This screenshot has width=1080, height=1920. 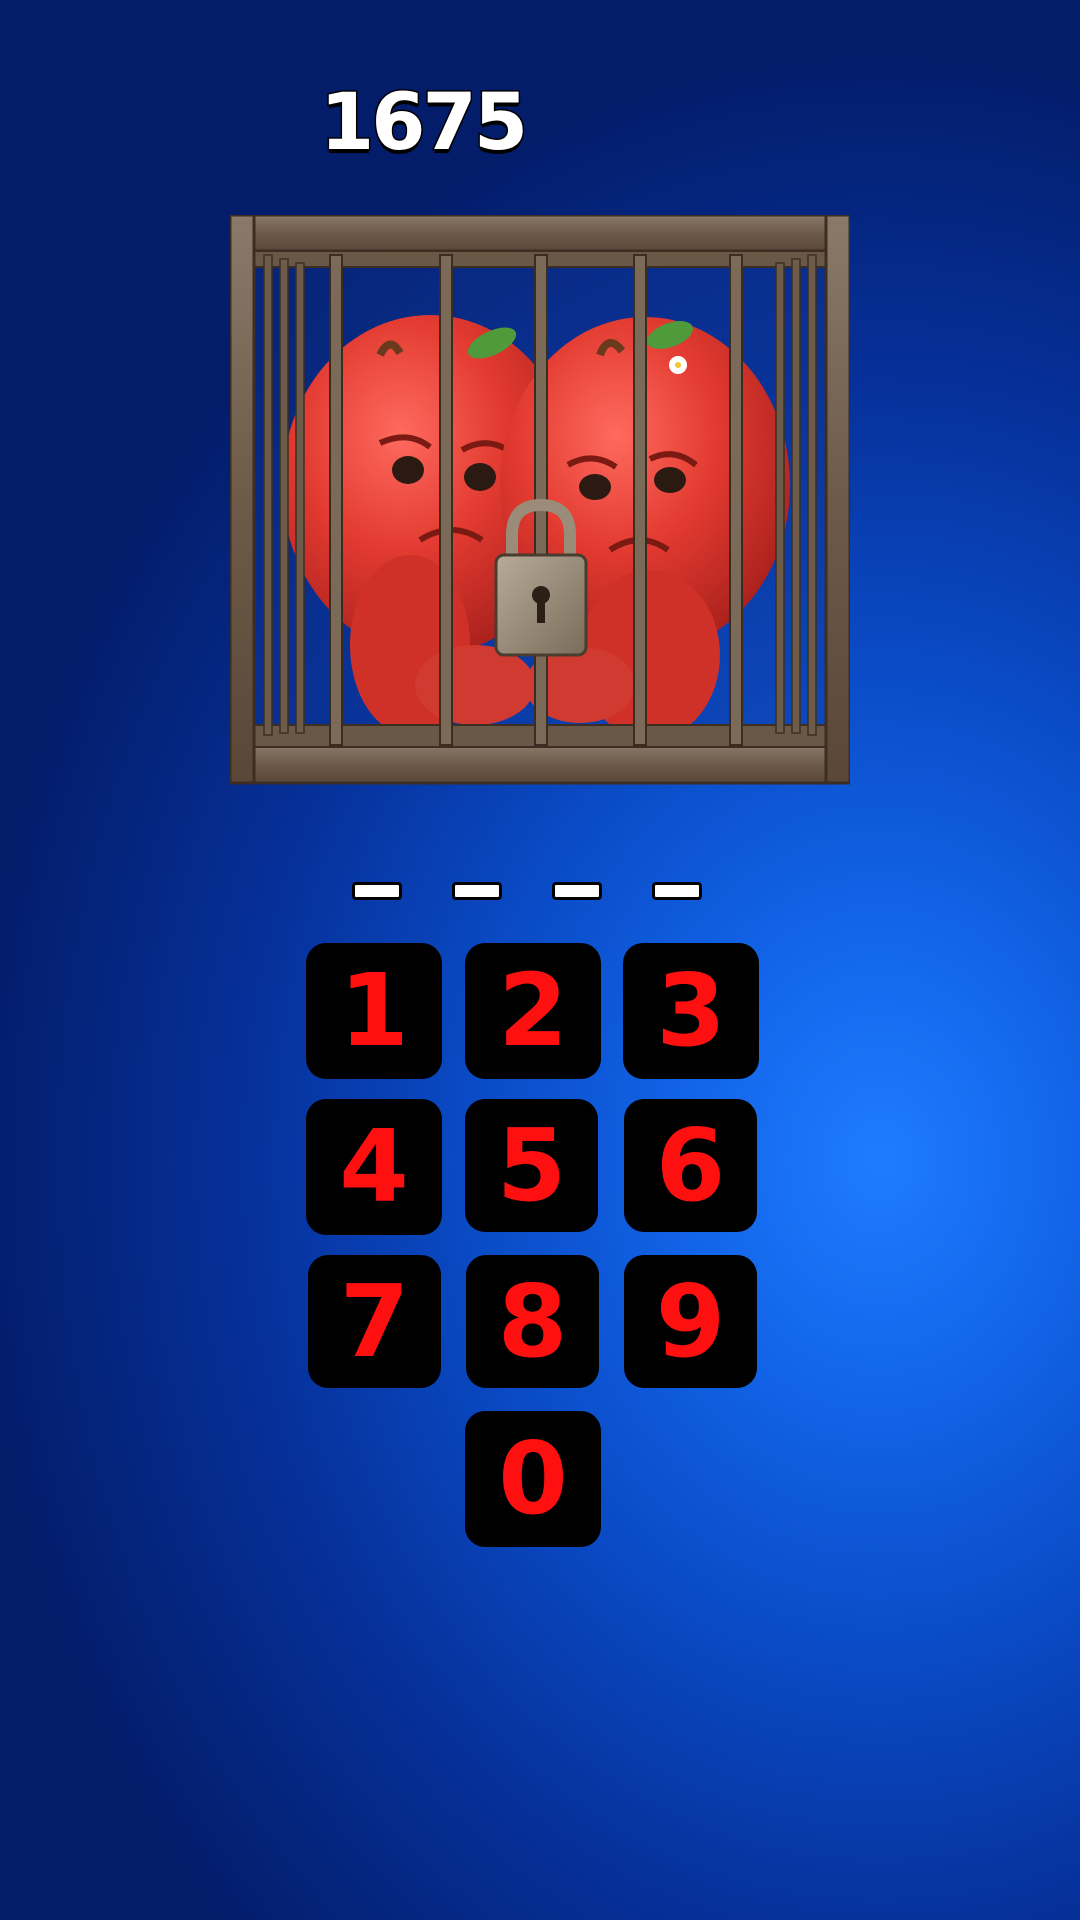 What do you see at coordinates (374, 1321) in the screenshot?
I see `keypad-key-7: 7` at bounding box center [374, 1321].